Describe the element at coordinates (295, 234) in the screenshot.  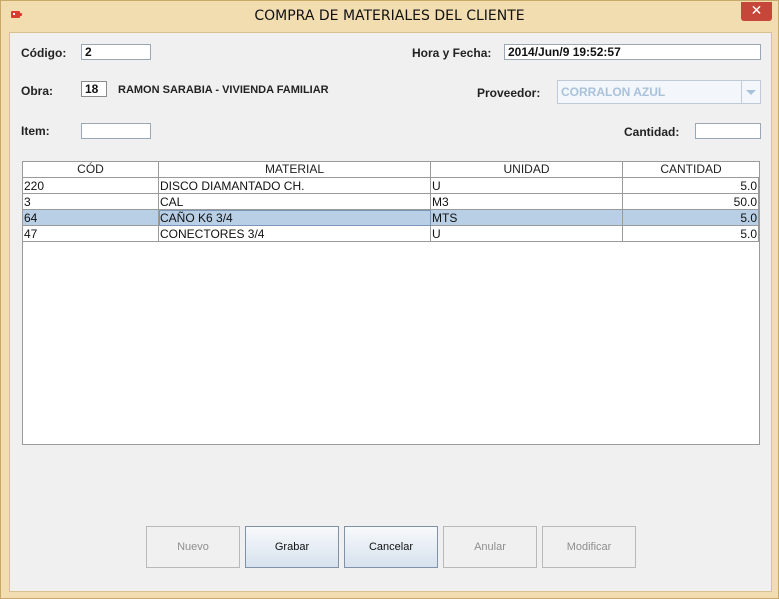
I see `cell-material: CONECTORES 3/4` at that location.